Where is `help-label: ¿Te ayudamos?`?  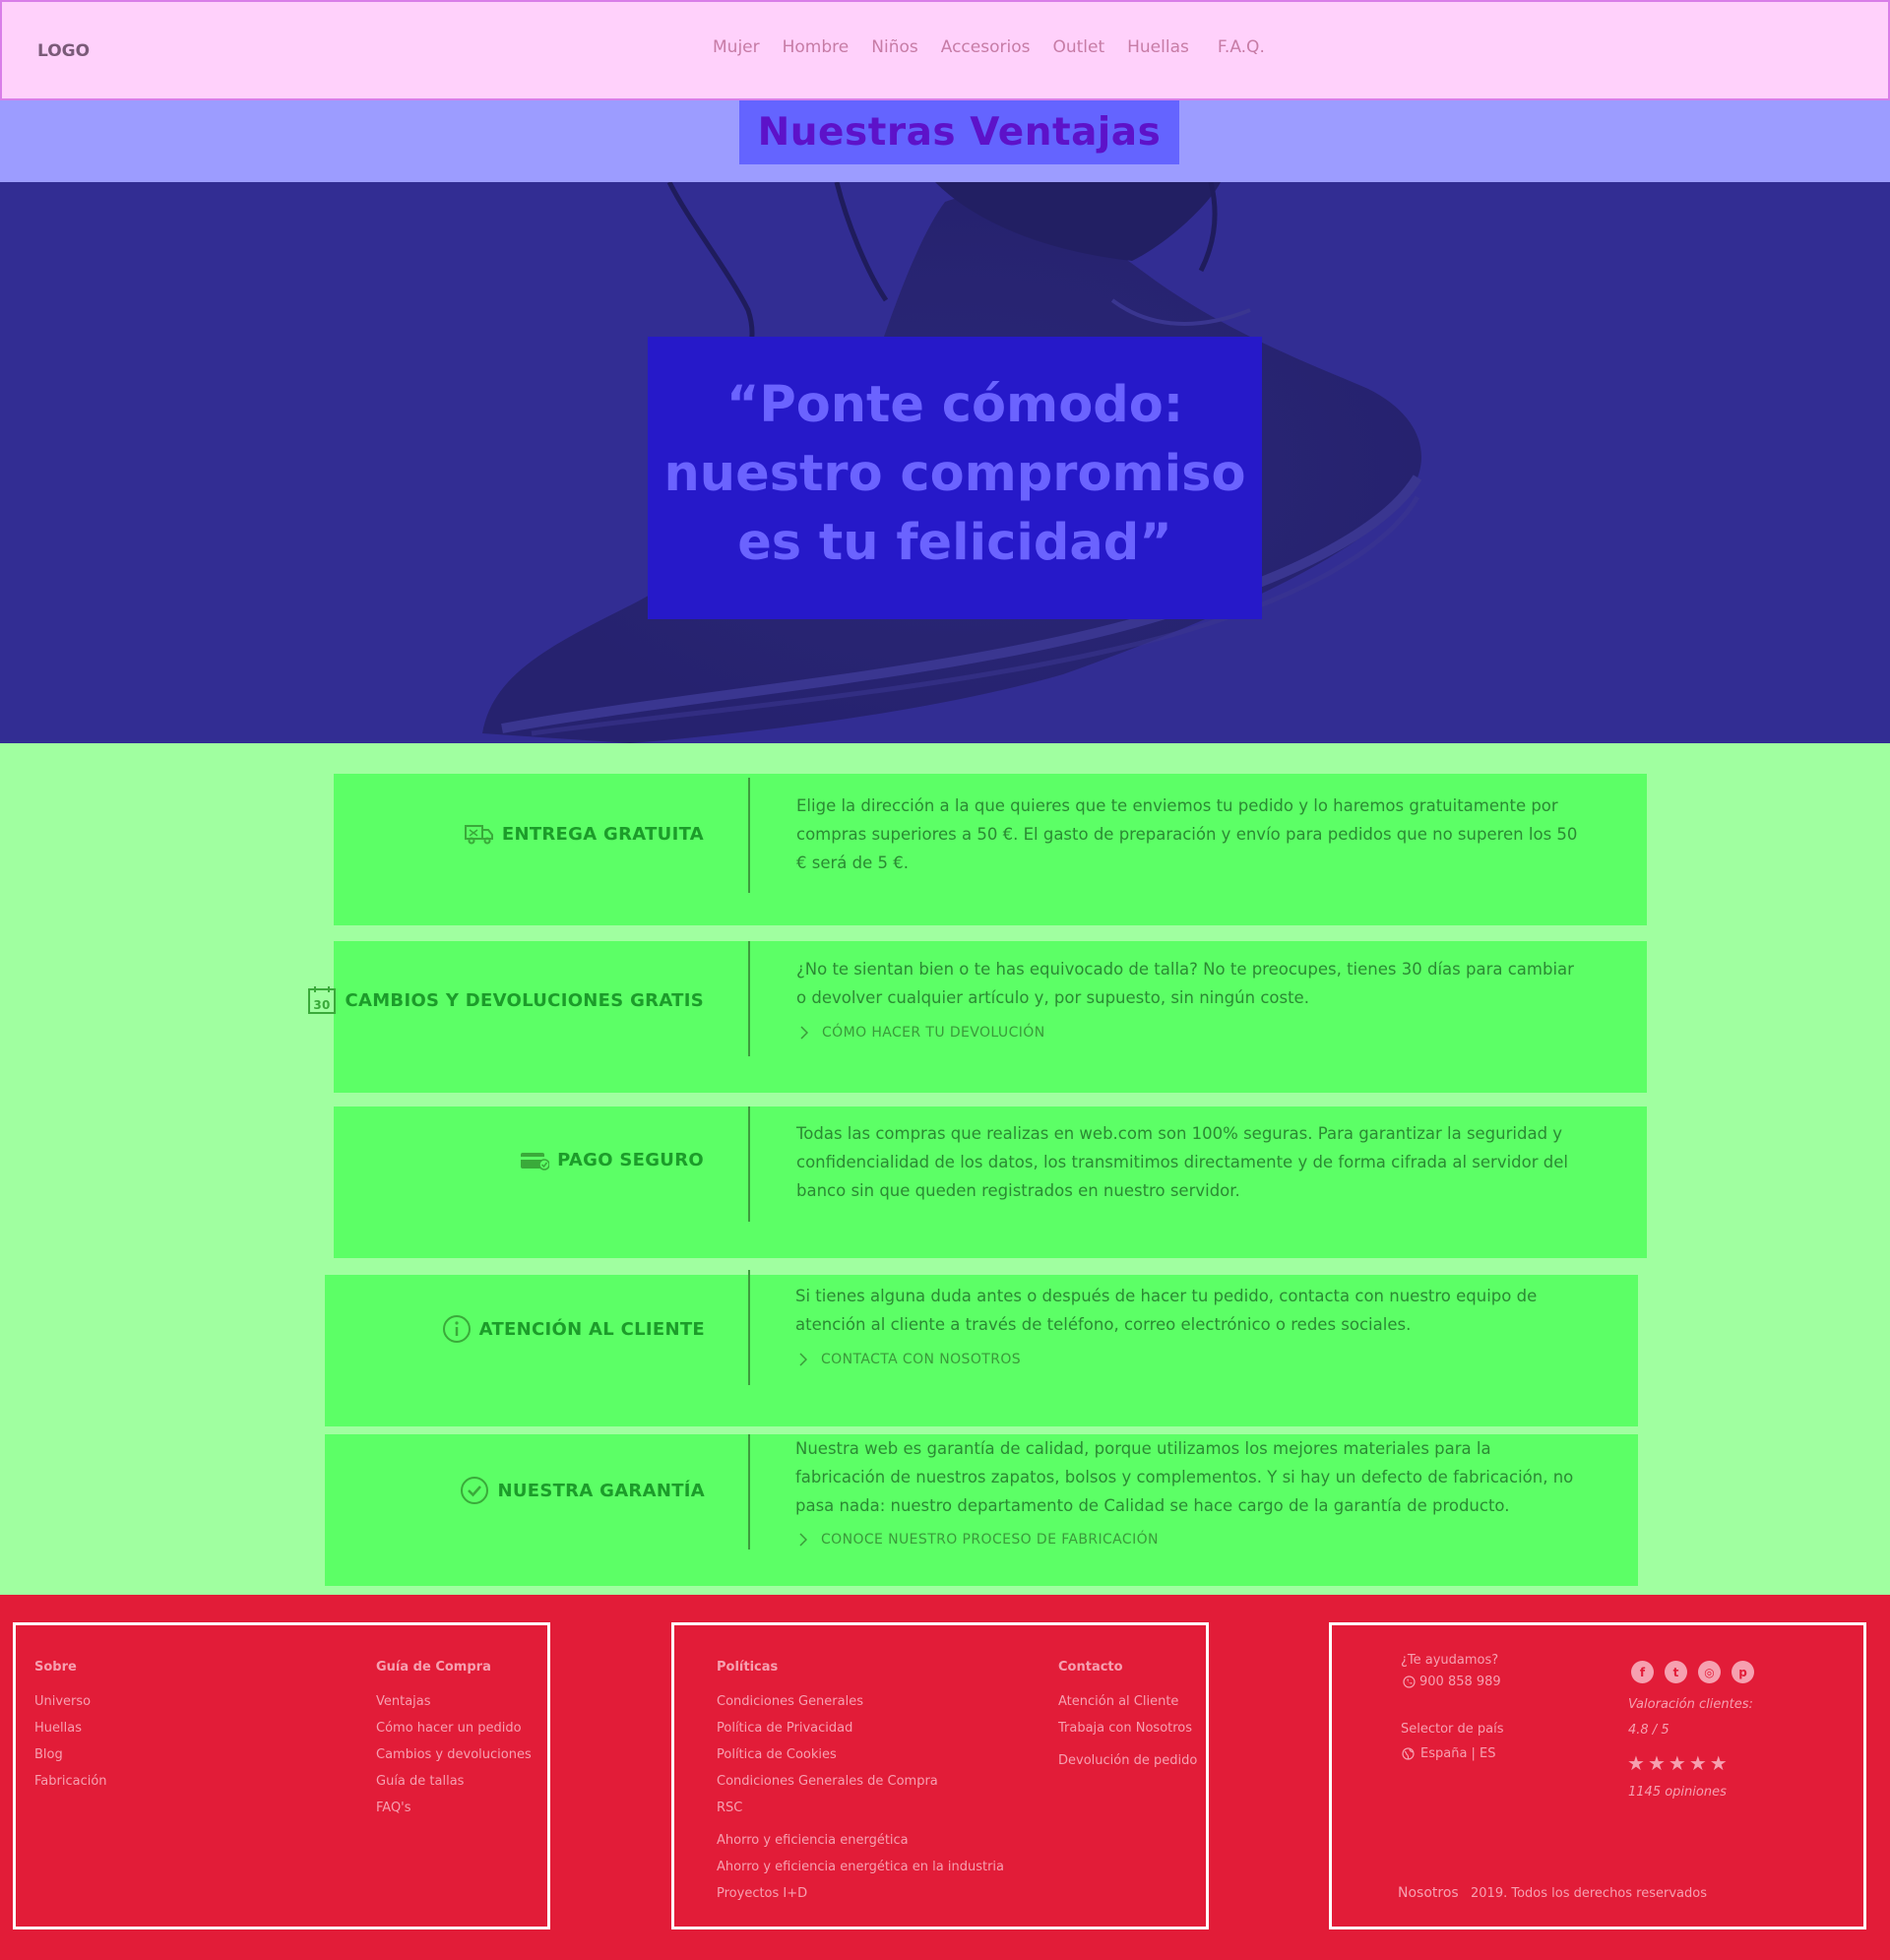 help-label: ¿Te ayudamos? is located at coordinates (1450, 1660).